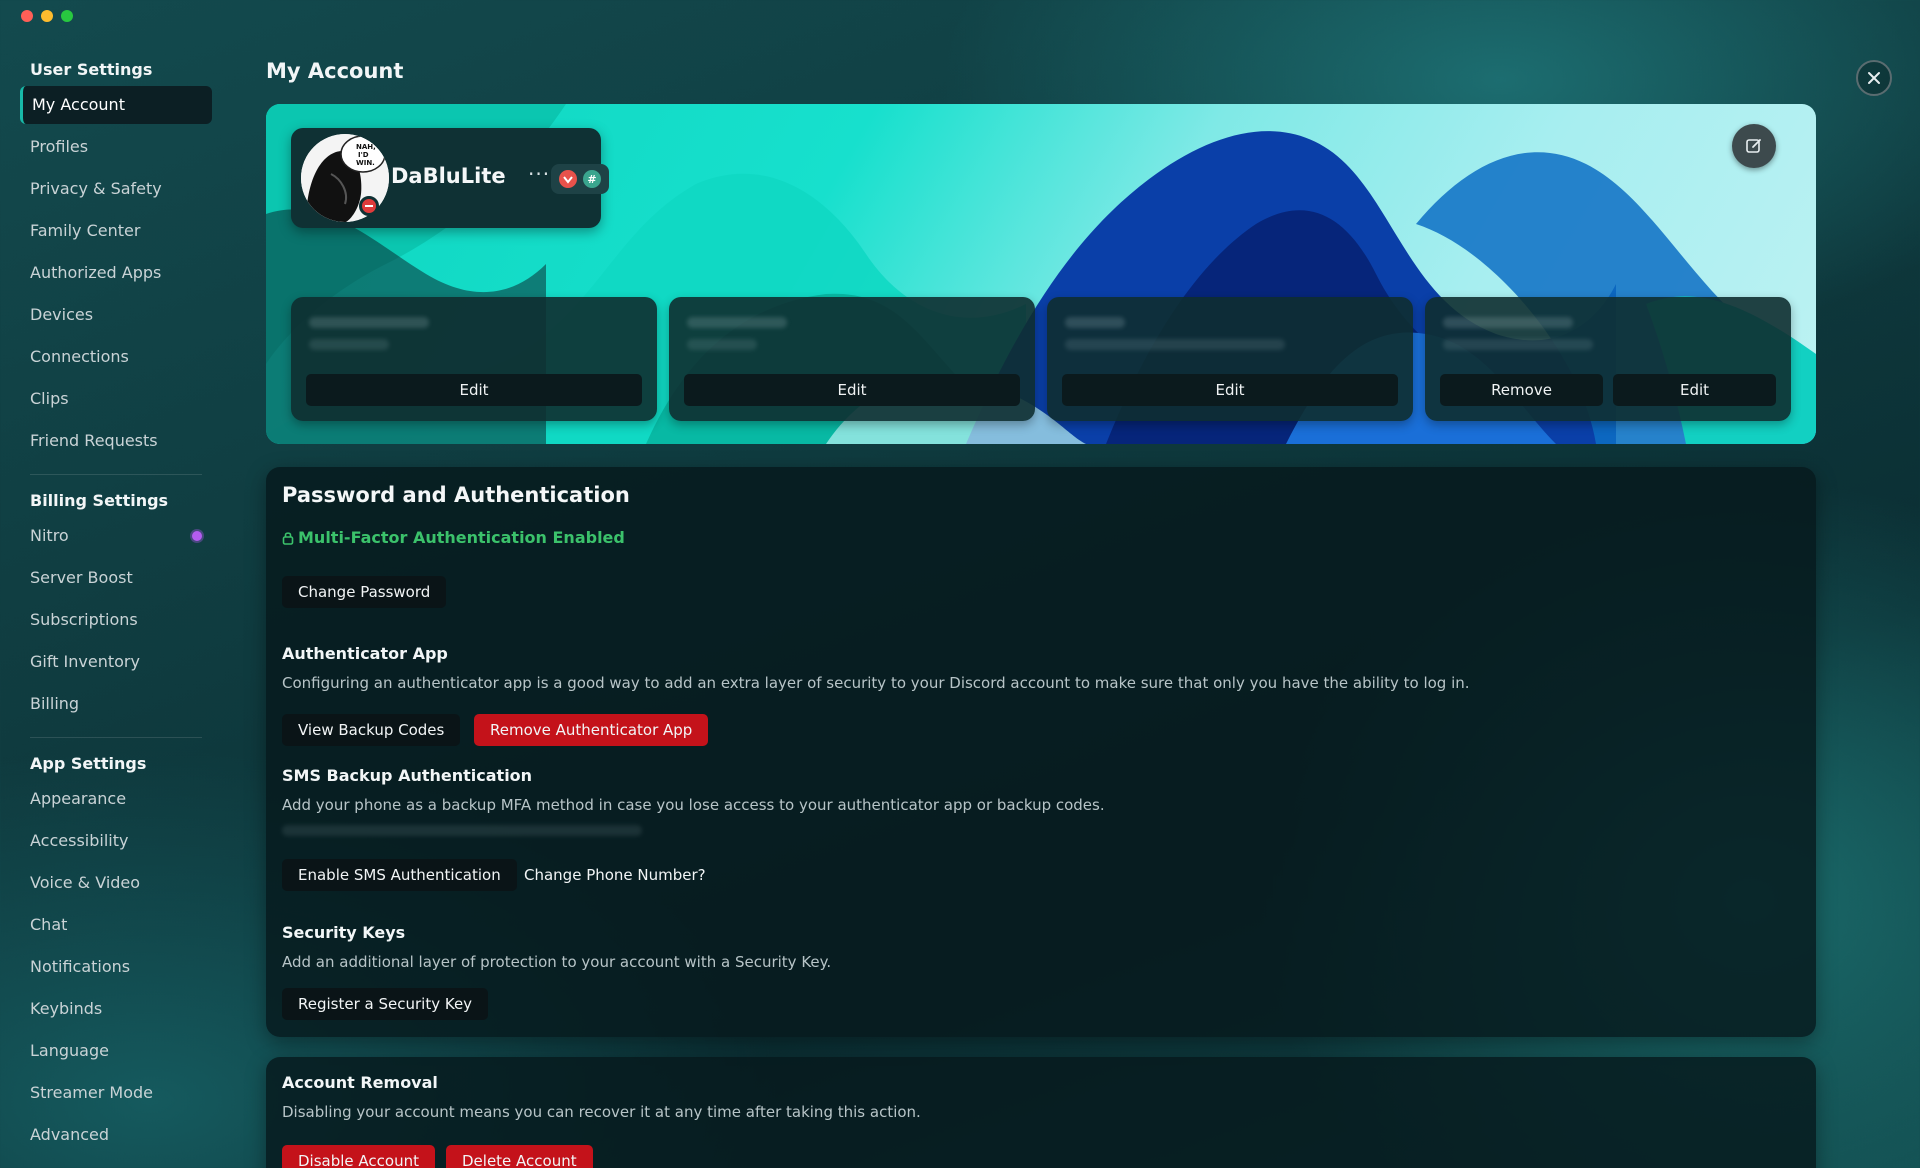 The image size is (1920, 1168). I want to click on edit-email-button: Edit, so click(1230, 390).